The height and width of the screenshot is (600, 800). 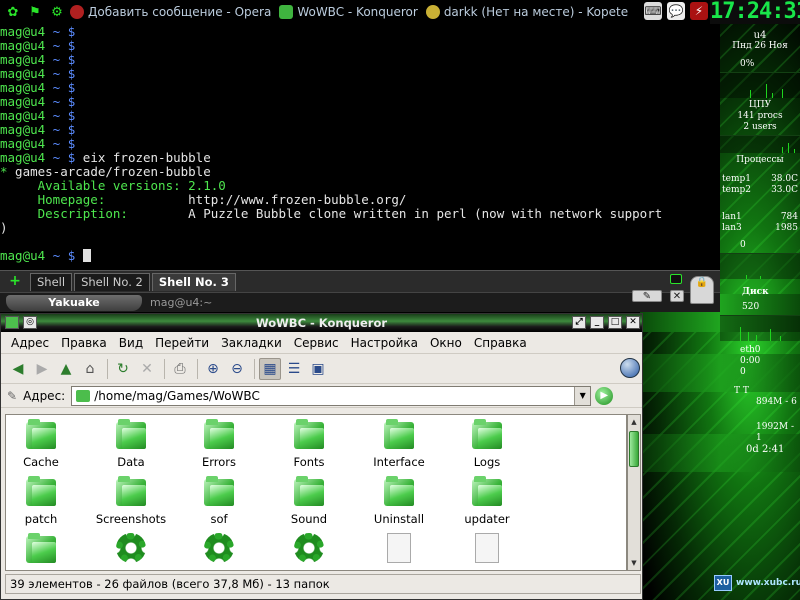 What do you see at coordinates (18, 369) in the screenshot?
I see `back-icon: ◀` at bounding box center [18, 369].